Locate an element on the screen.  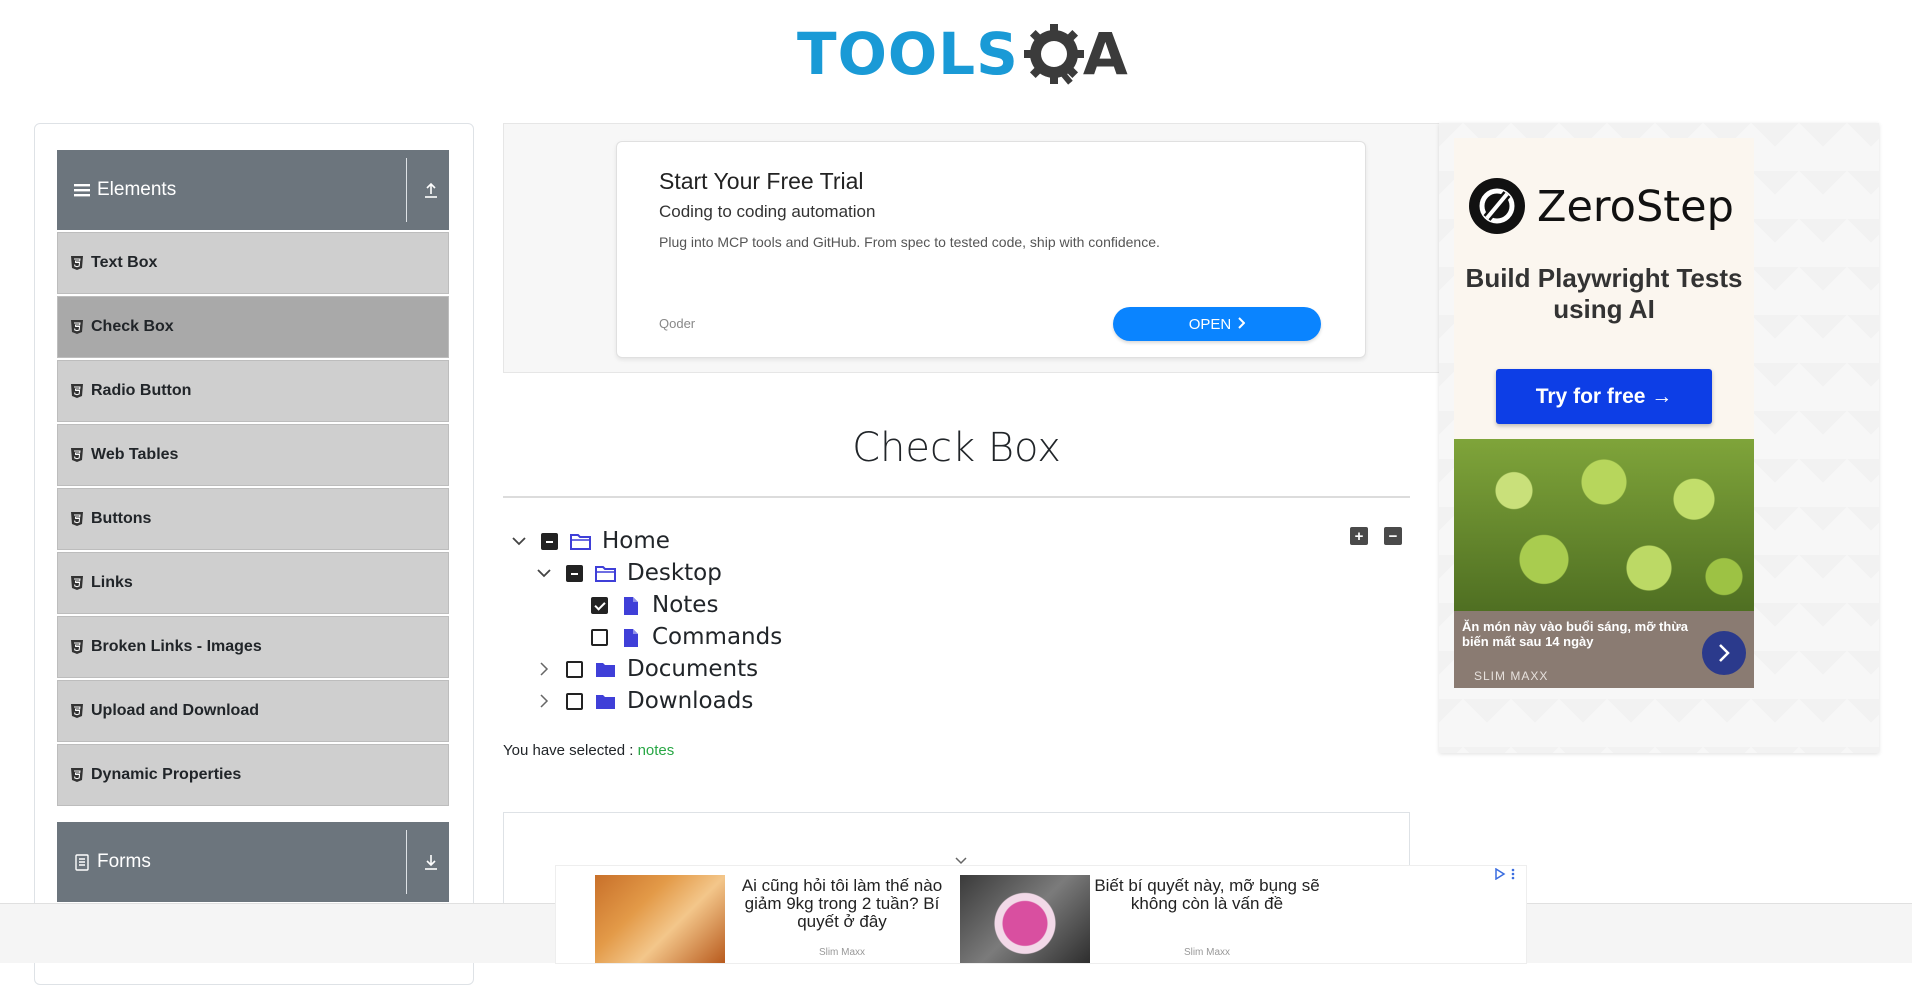
checkbox-notes is located at coordinates (599, 605).